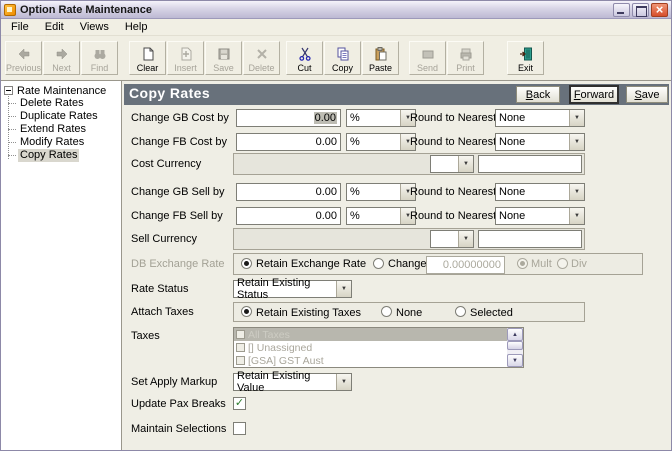  I want to click on scroll-up-icon: ▲, so click(515, 334).